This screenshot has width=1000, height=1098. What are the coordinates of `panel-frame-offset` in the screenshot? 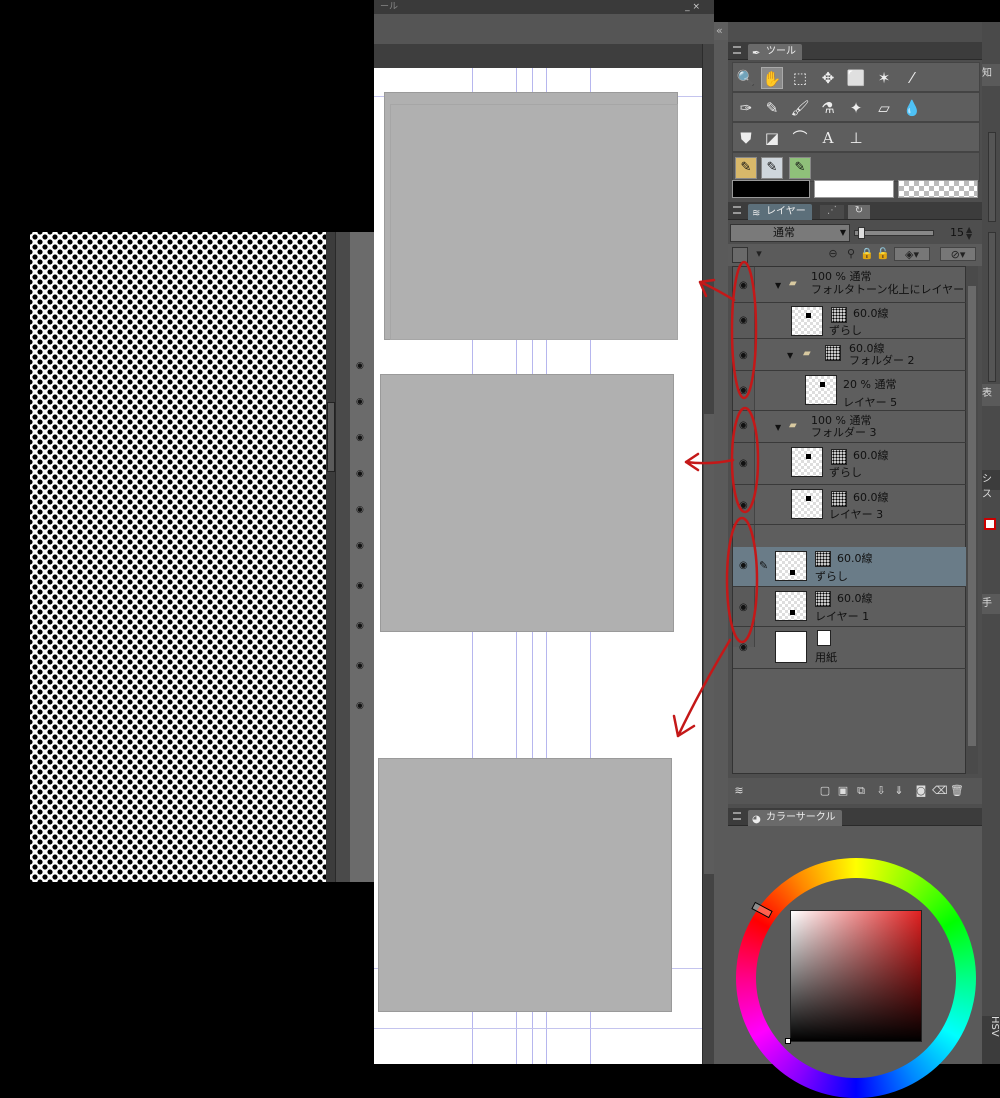 It's located at (534, 222).